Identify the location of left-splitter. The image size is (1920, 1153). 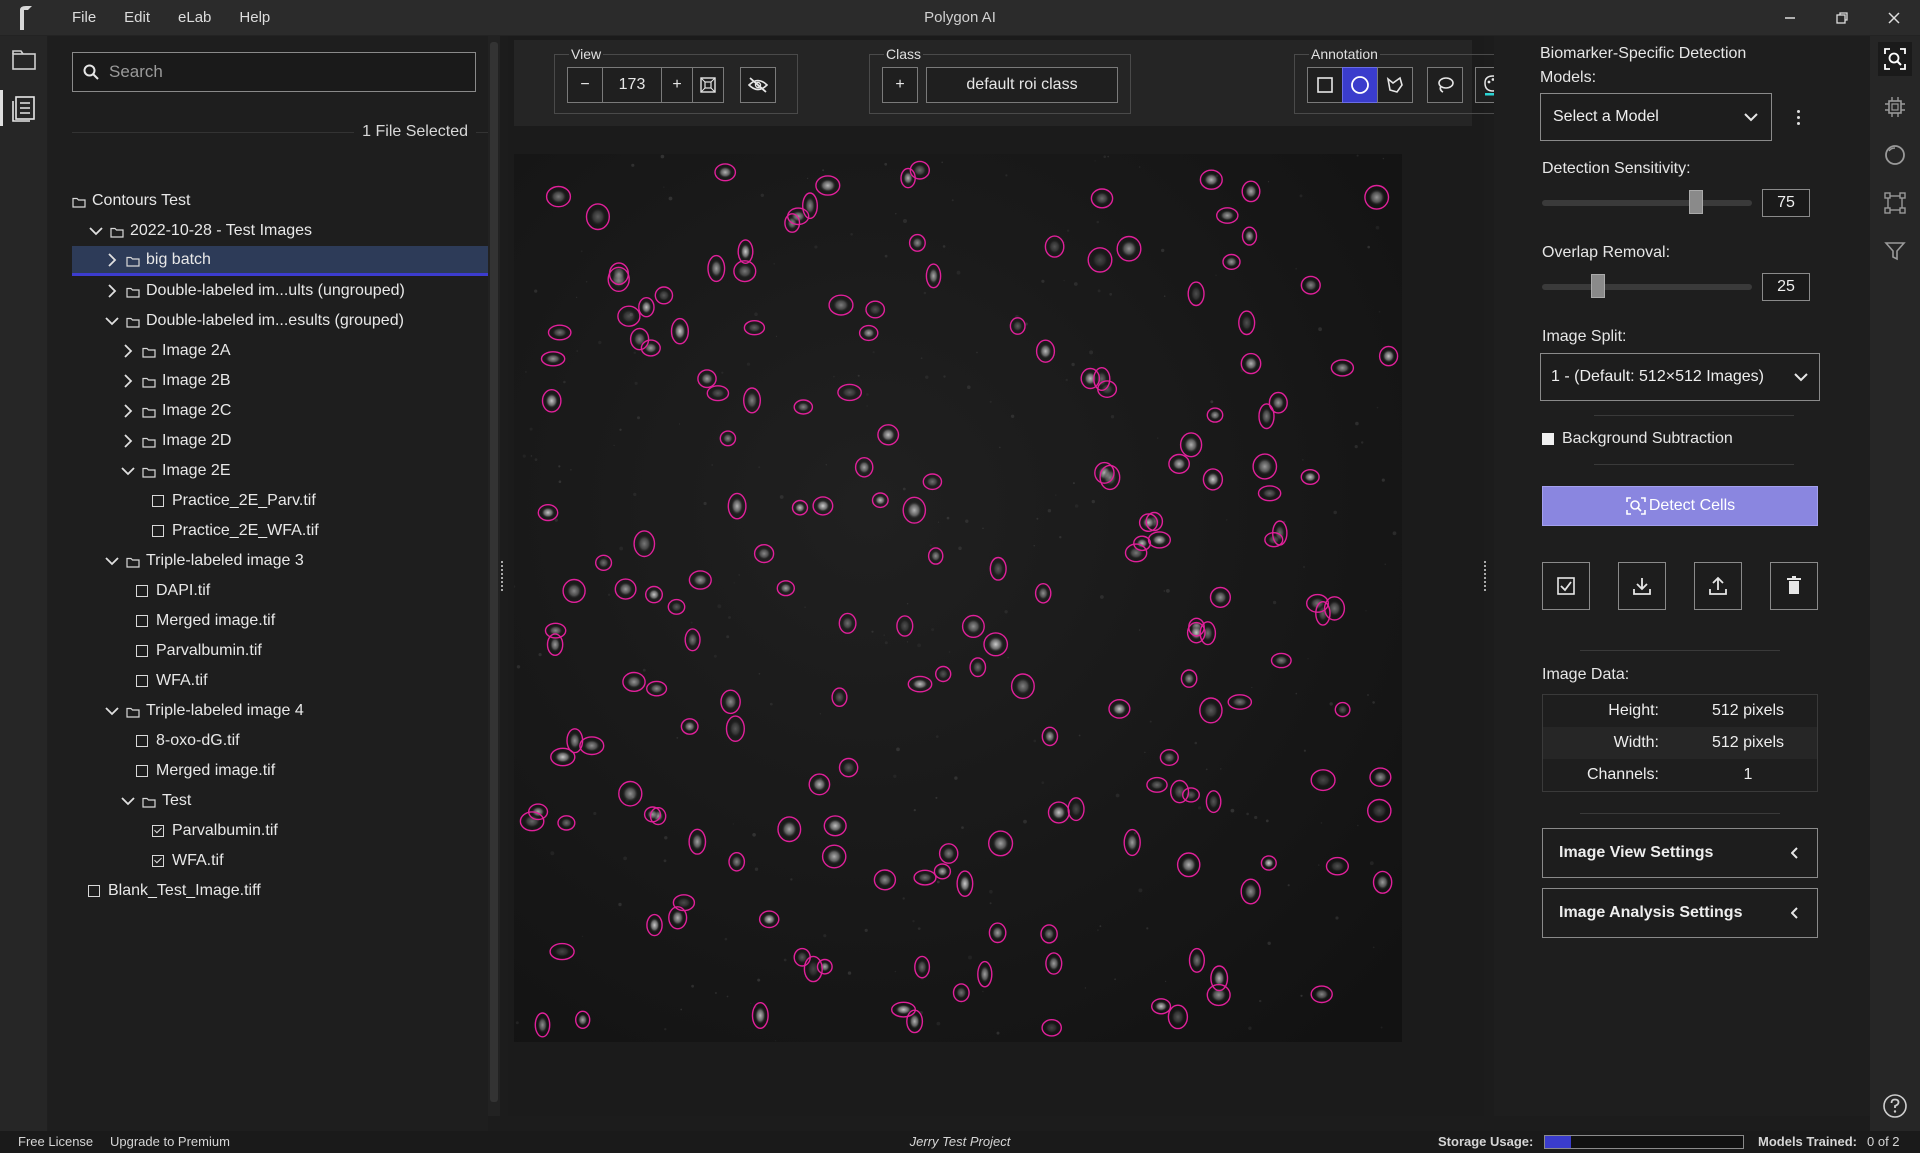
(502, 576).